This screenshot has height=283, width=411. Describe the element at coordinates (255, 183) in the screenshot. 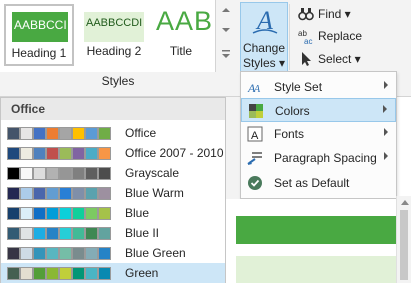

I see `checkmark-icon` at that location.